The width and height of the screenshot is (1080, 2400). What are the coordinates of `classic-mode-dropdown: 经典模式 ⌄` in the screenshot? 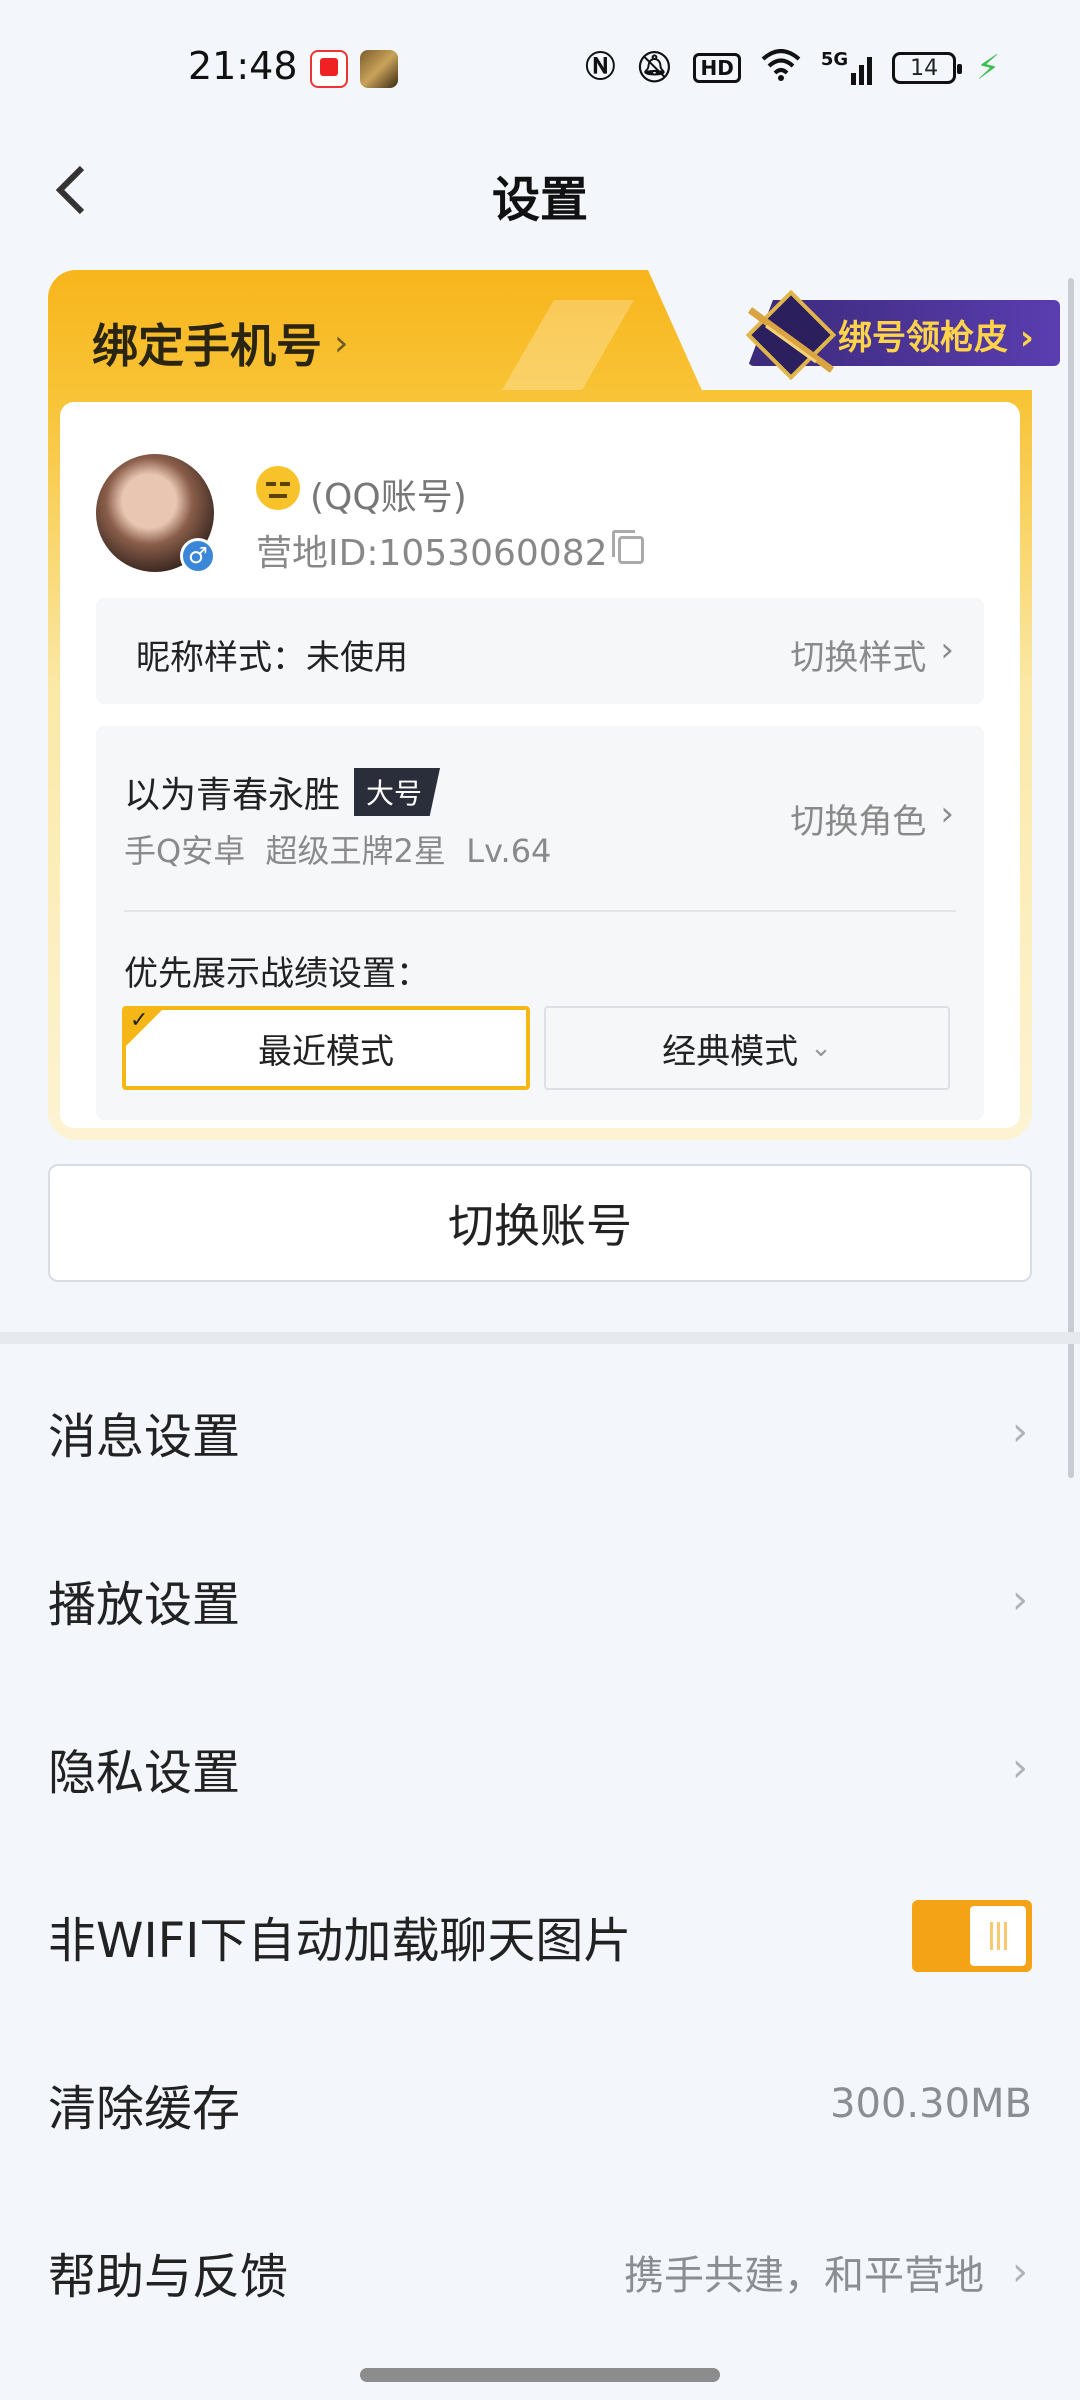 It's located at (747, 1048).